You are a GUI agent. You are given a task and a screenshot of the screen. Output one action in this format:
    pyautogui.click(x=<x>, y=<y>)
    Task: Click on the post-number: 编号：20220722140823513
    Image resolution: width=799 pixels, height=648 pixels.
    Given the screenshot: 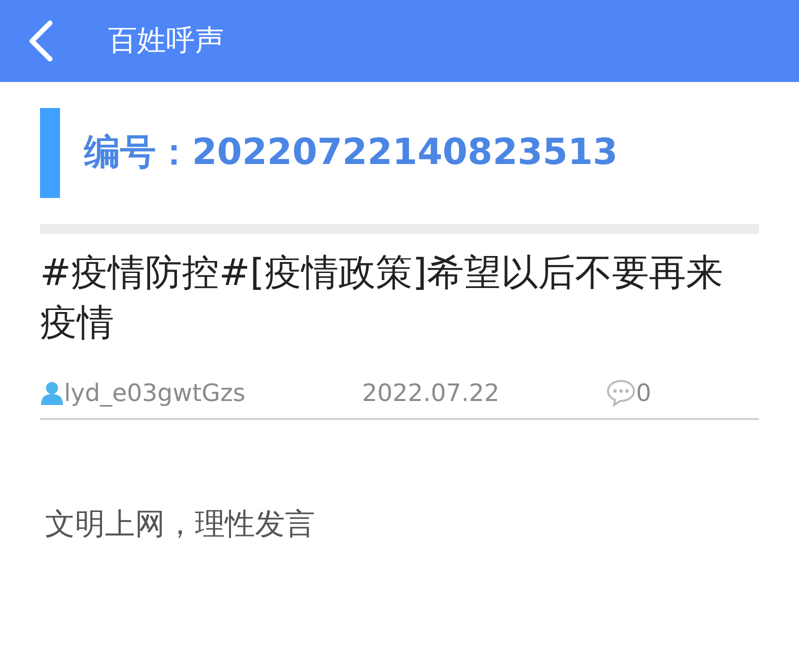 What is the action you would take?
    pyautogui.click(x=351, y=153)
    